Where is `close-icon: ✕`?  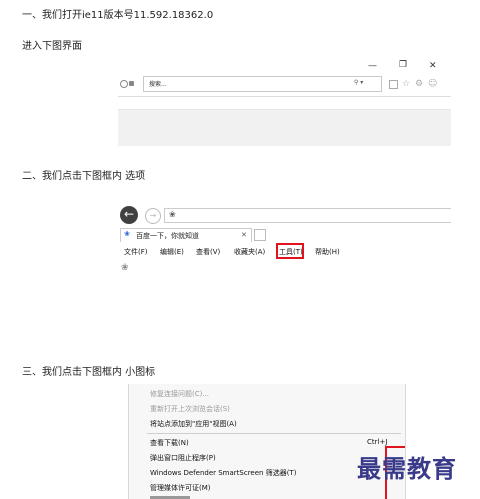 close-icon: ✕ is located at coordinates (433, 66).